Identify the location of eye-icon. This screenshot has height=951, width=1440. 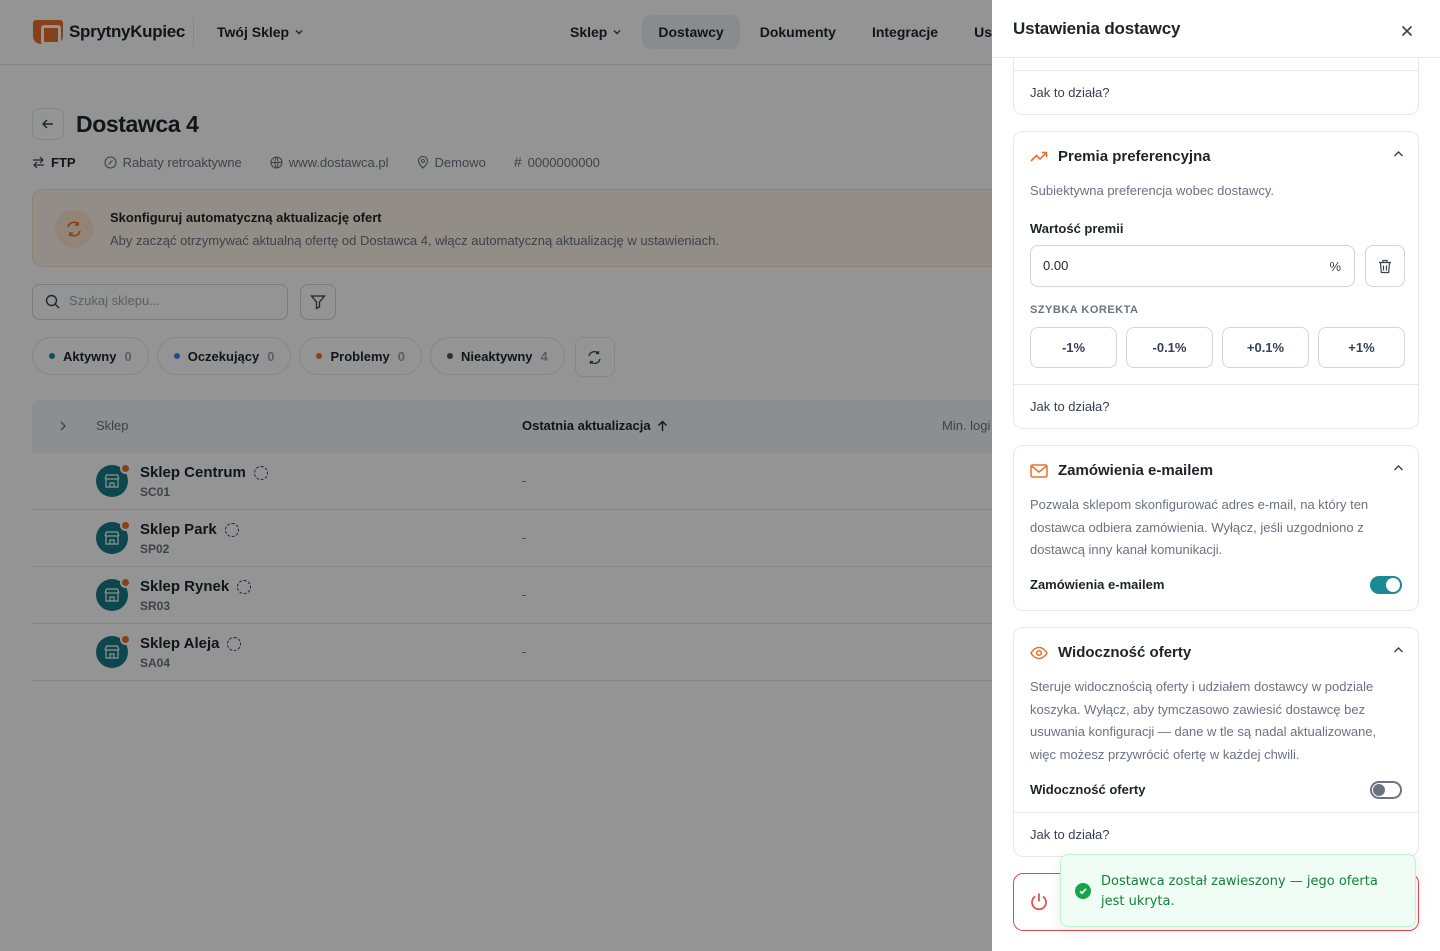
(1039, 652).